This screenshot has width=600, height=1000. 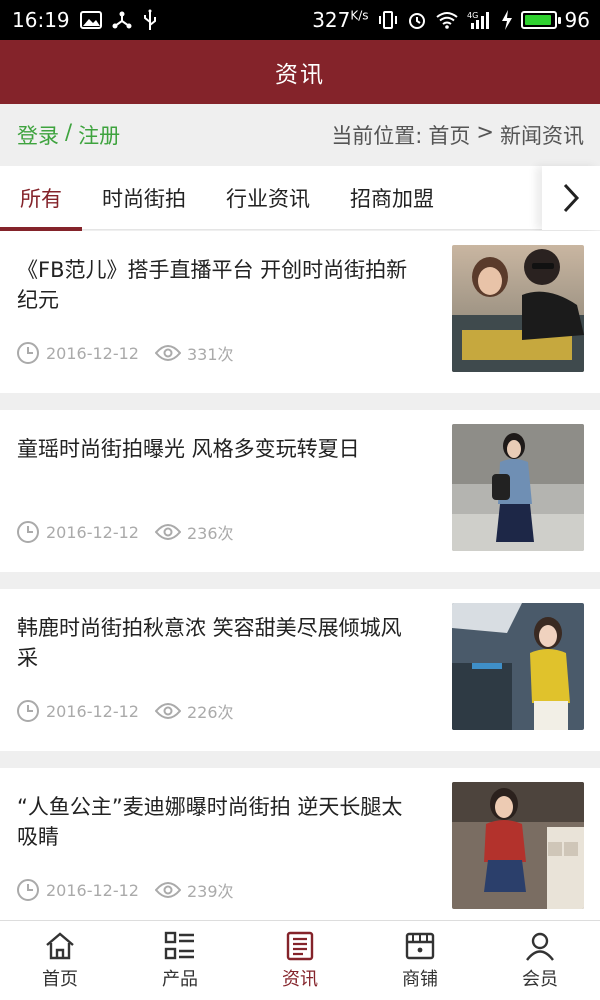 What do you see at coordinates (60, 979) in the screenshot?
I see `nav-home-label: 首页` at bounding box center [60, 979].